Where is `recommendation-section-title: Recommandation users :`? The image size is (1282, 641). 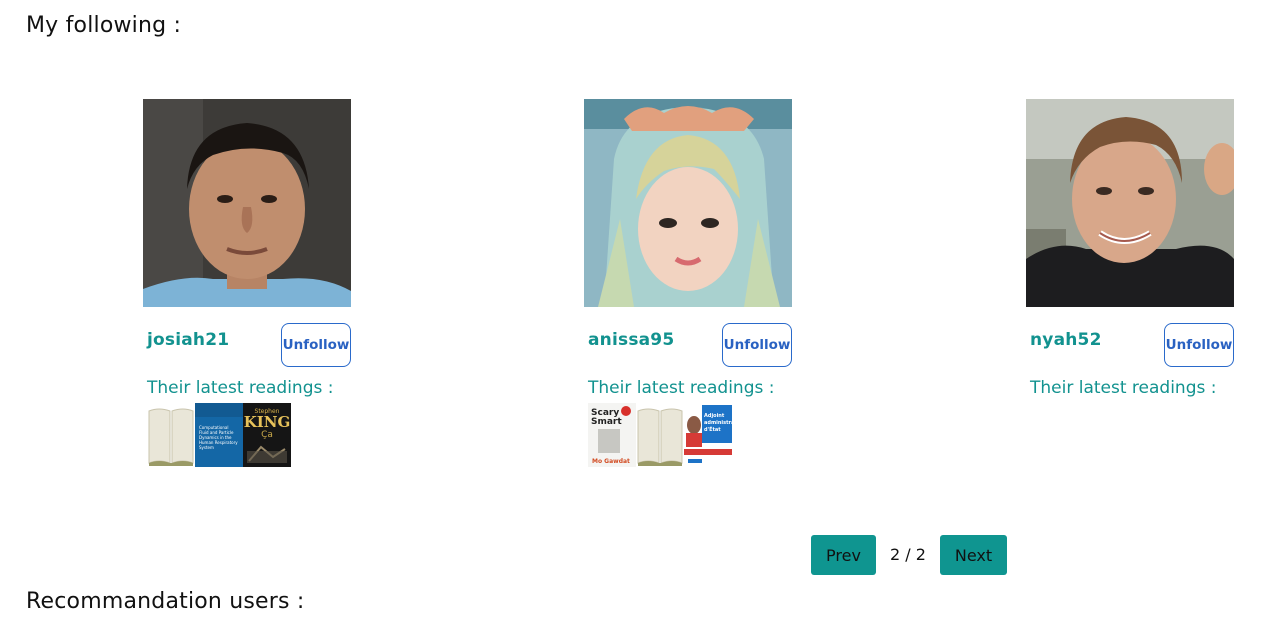 recommendation-section-title: Recommandation users : is located at coordinates (165, 601).